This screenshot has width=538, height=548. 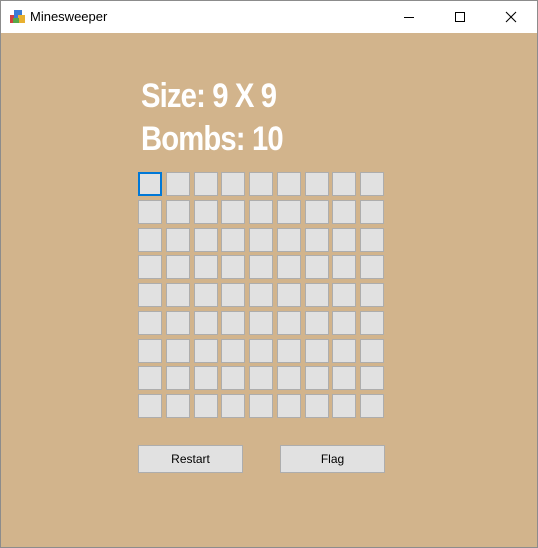 I want to click on minimize-icon, so click(x=409, y=17).